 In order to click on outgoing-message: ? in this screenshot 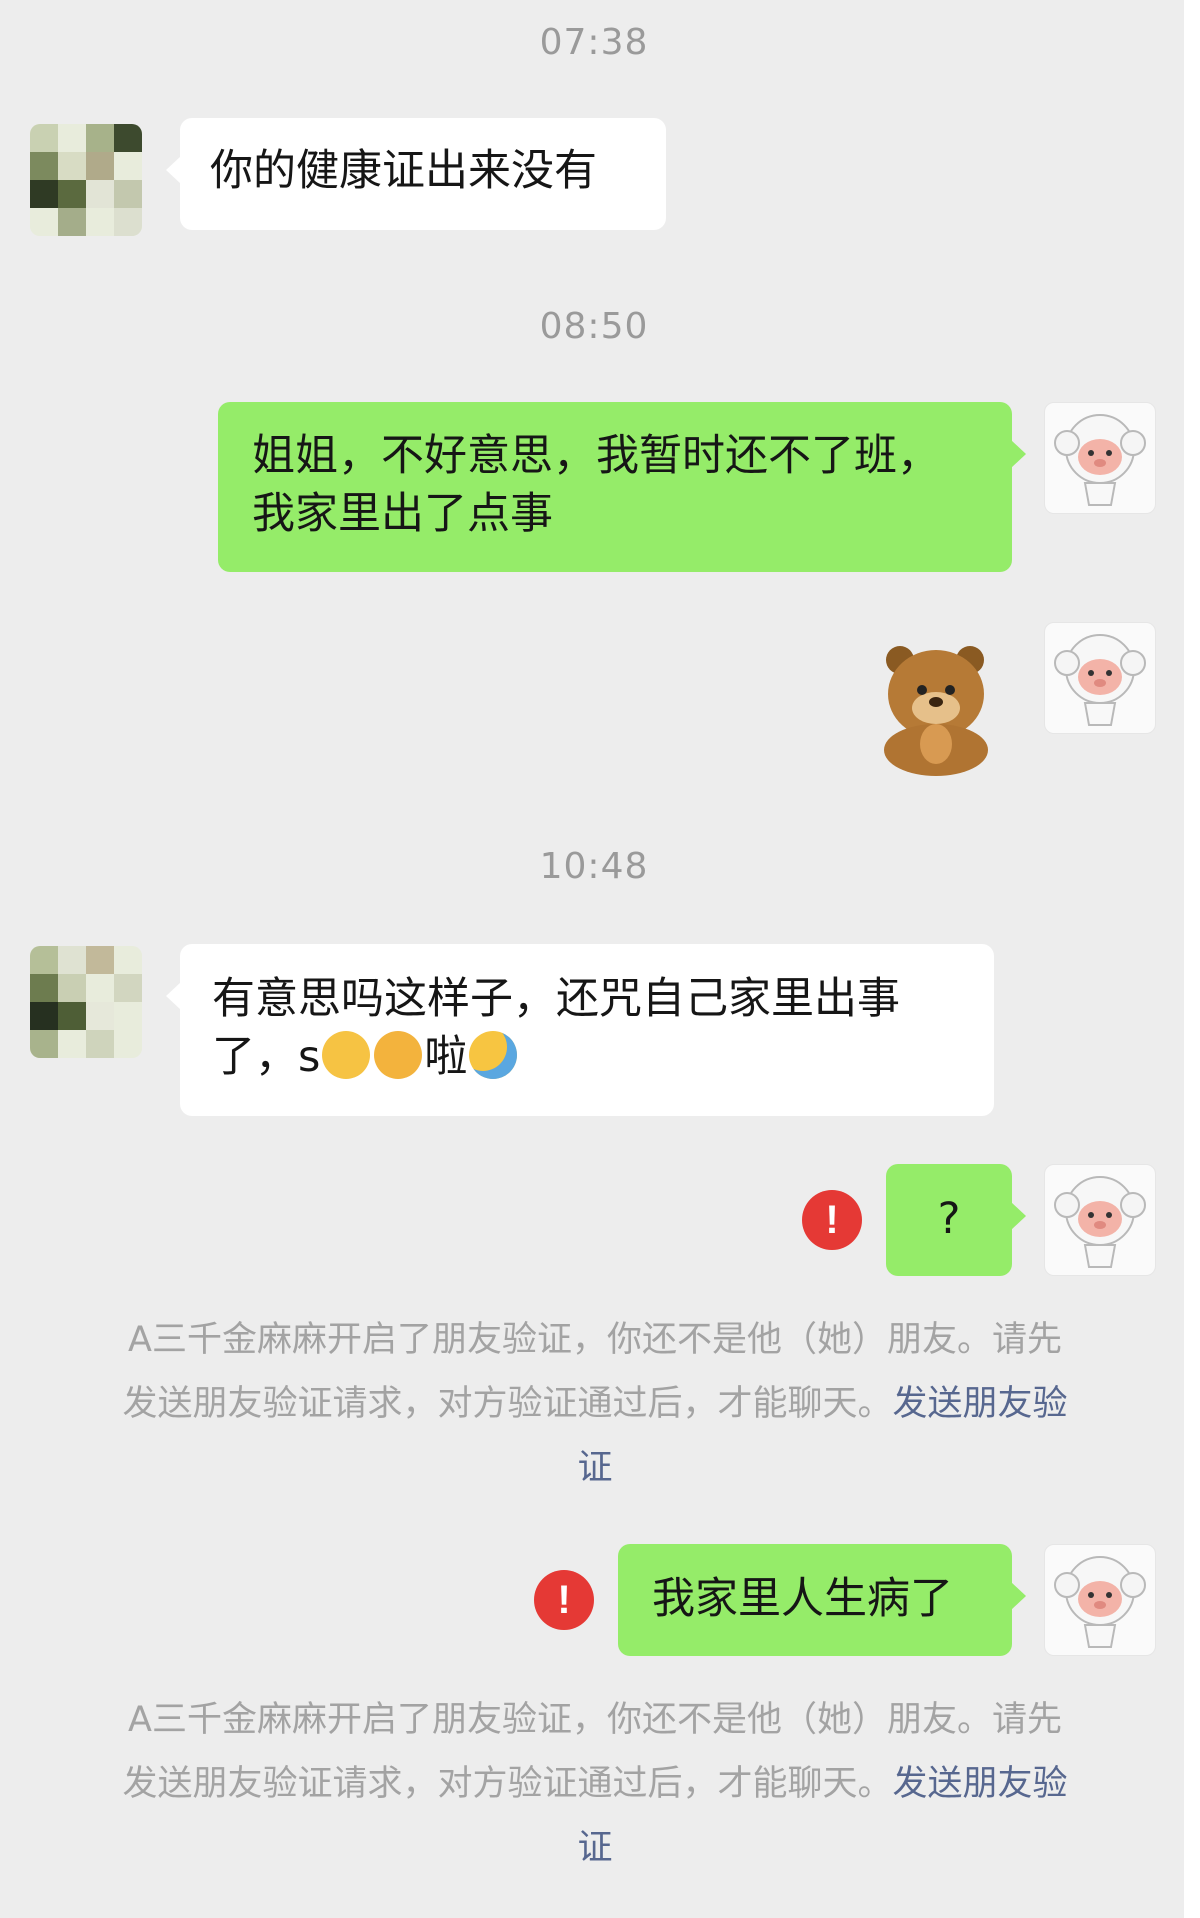, I will do `click(956, 1220)`.